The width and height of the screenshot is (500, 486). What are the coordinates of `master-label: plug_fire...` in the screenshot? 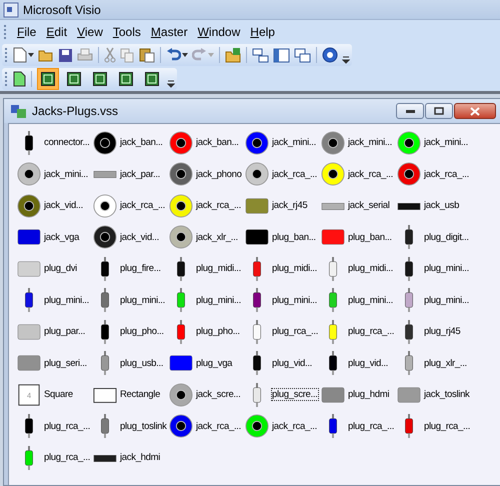 It's located at (140, 269).